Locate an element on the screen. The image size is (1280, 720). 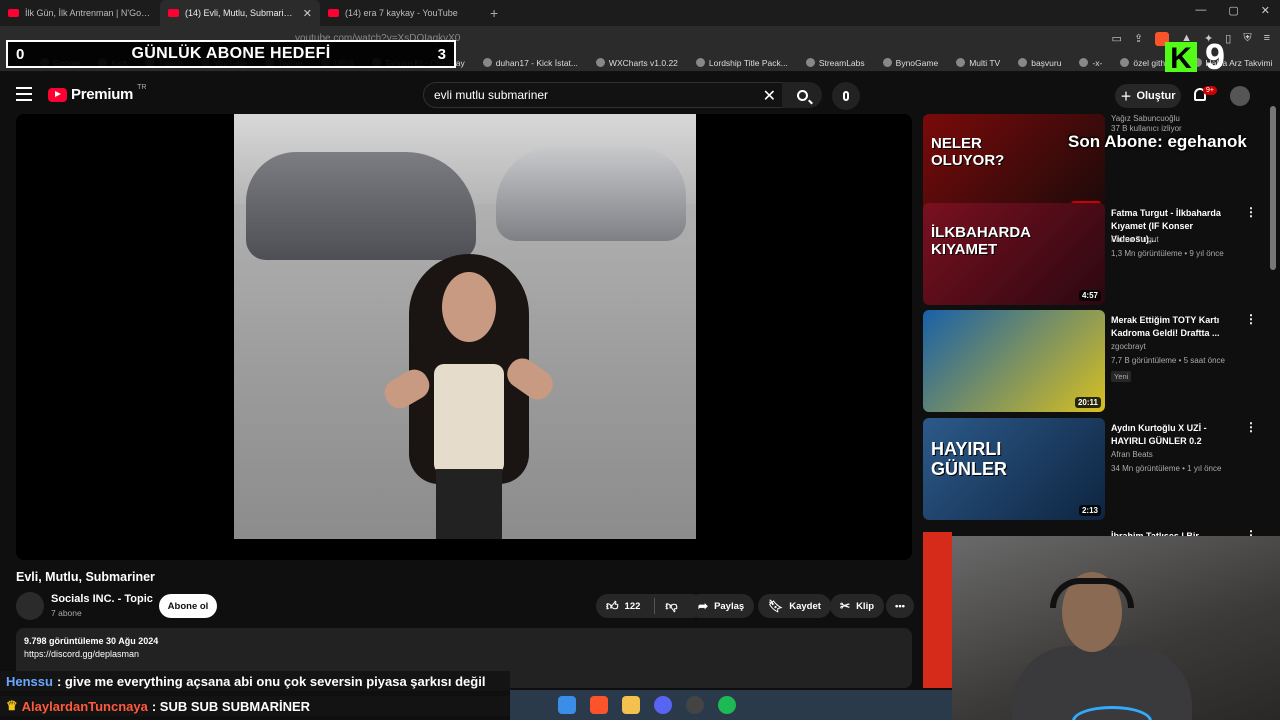
file-explorer-icon is located at coordinates (631, 705).